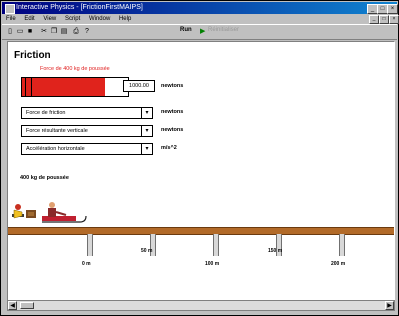  What do you see at coordinates (10, 9) in the screenshot?
I see `app-icon` at bounding box center [10, 9].